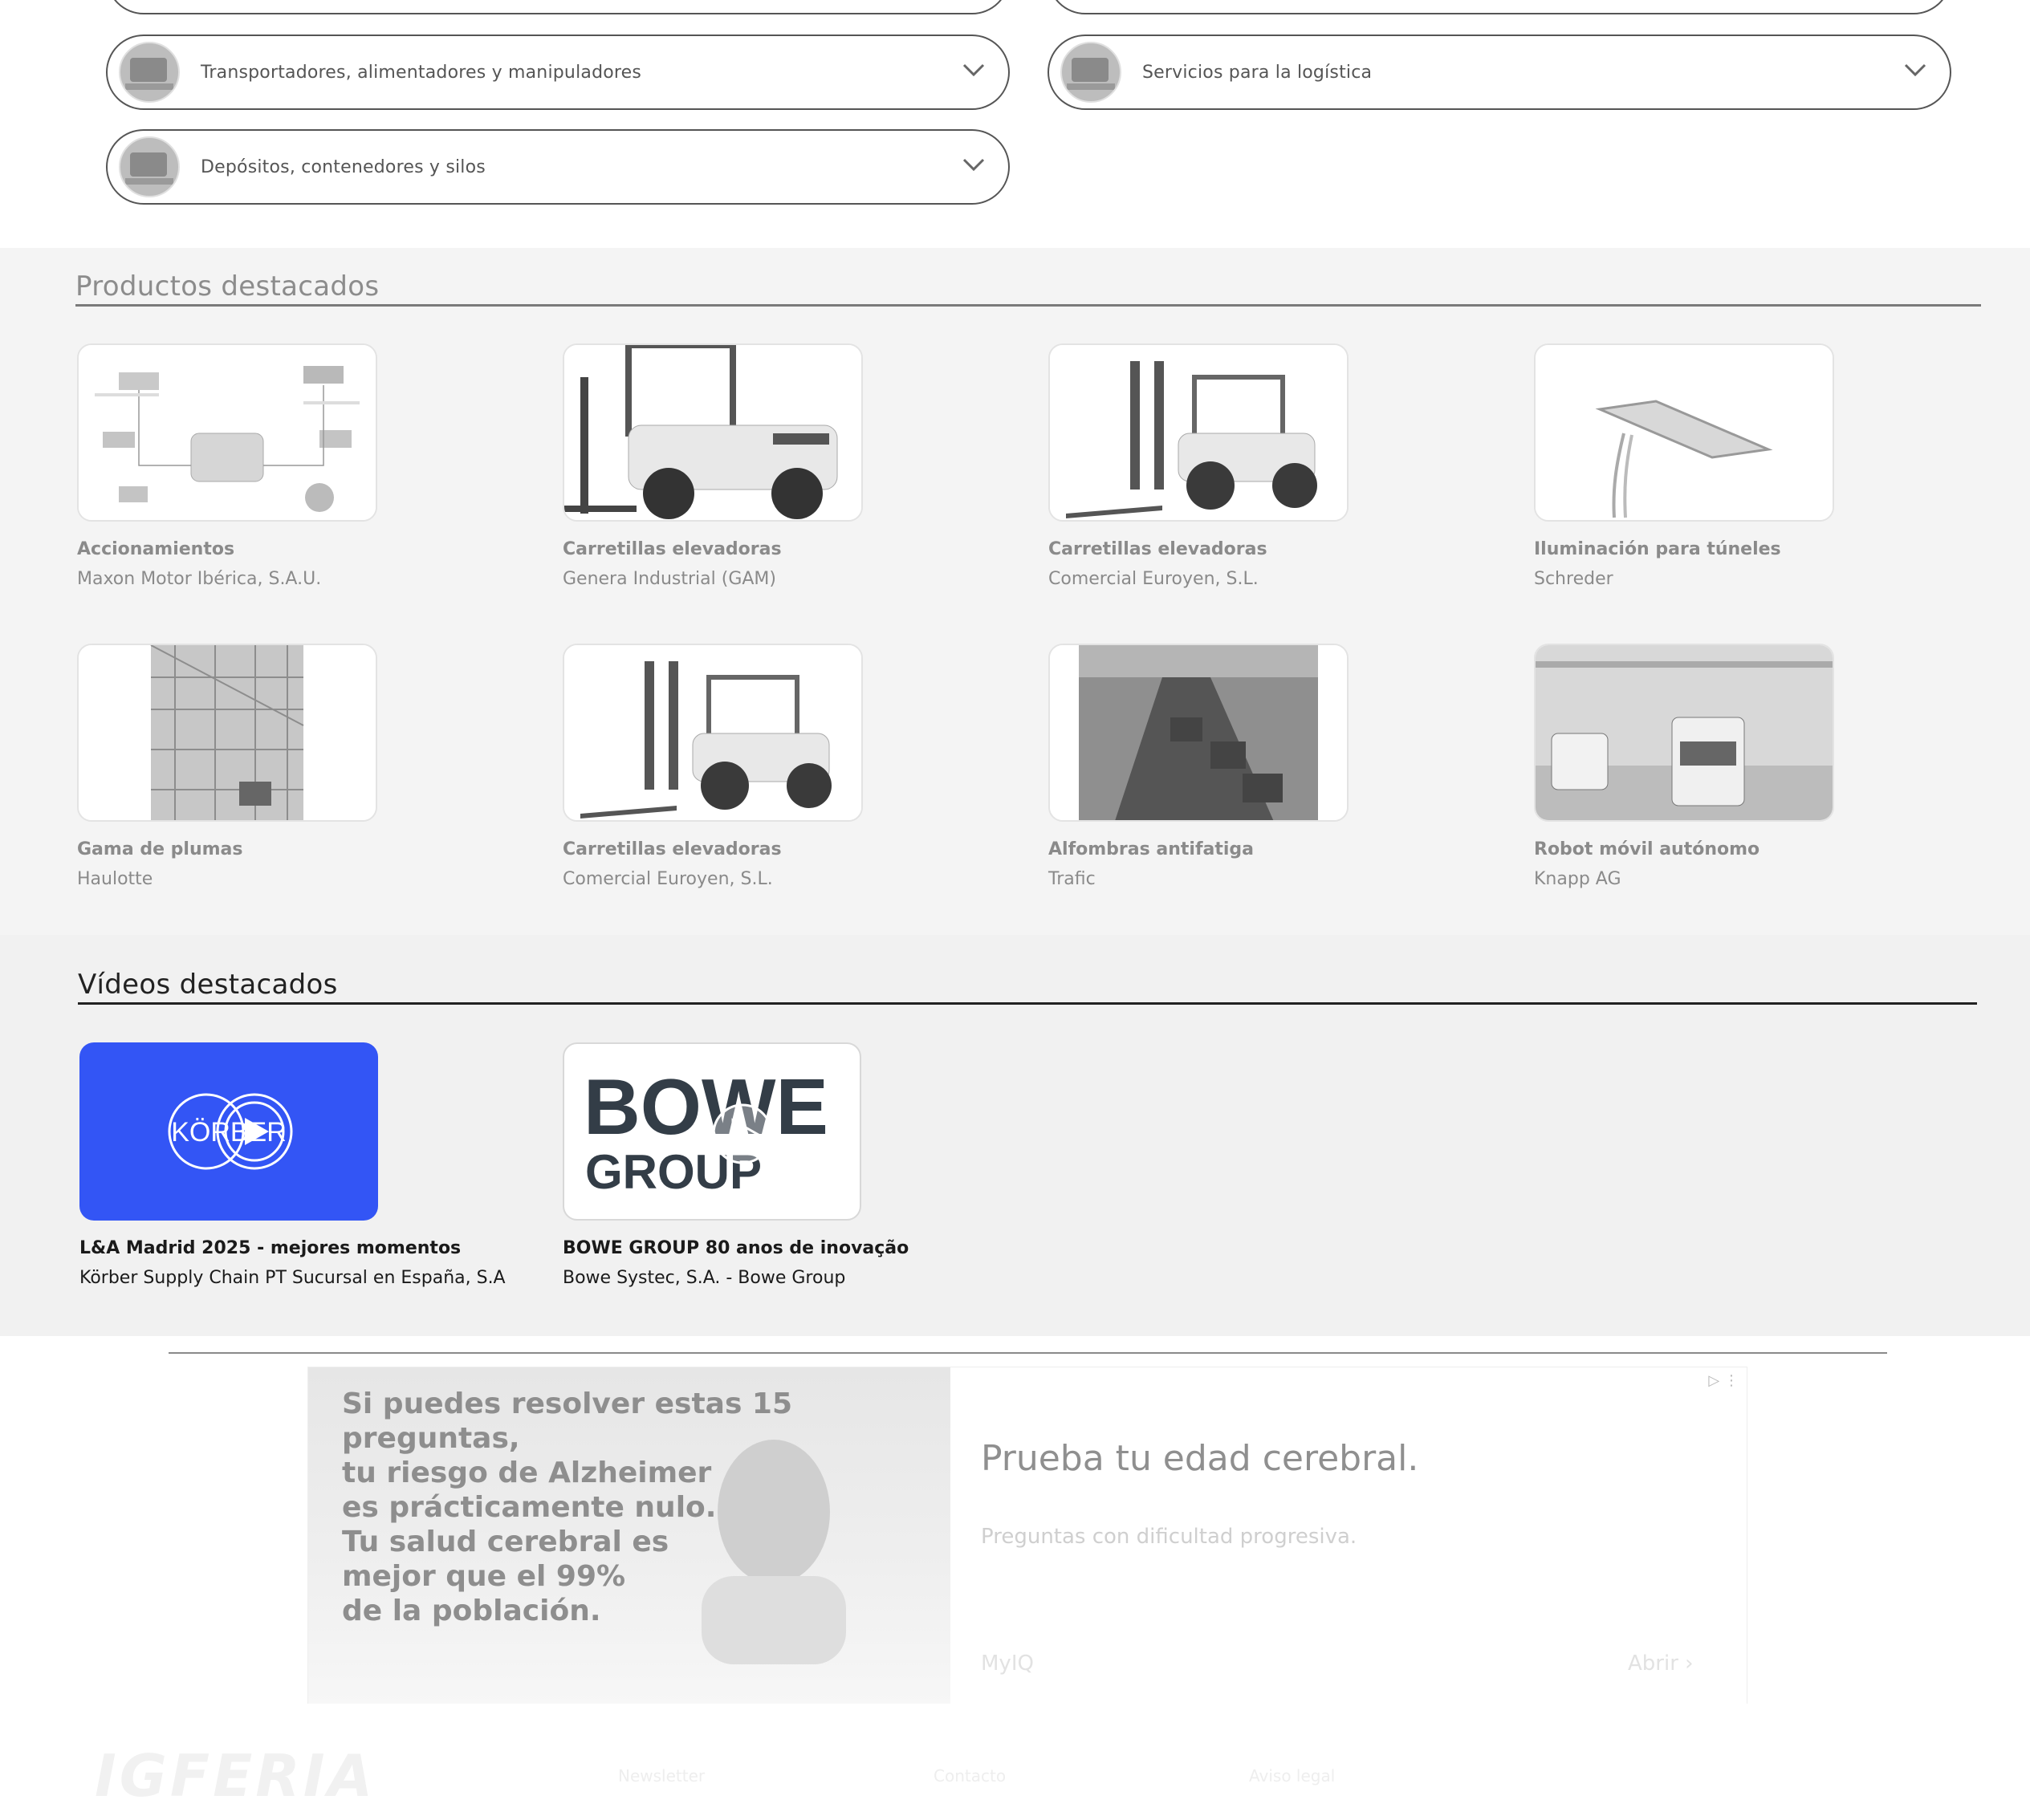 The image size is (2030, 1820). I want to click on ad-portrait, so click(774, 1552).